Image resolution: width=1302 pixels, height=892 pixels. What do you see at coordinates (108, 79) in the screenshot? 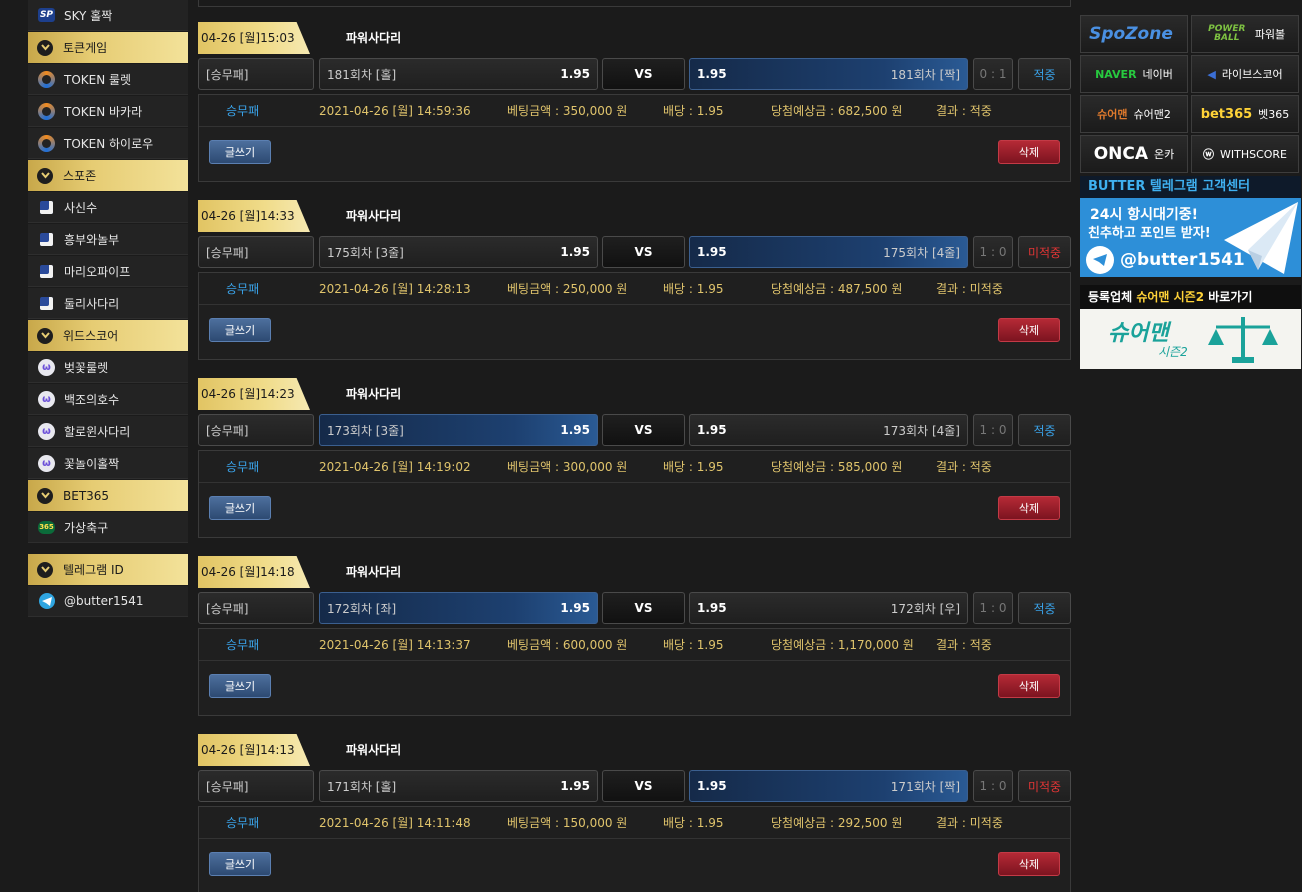
I see `sidebar-item: TOKEN 룰렛` at bounding box center [108, 79].